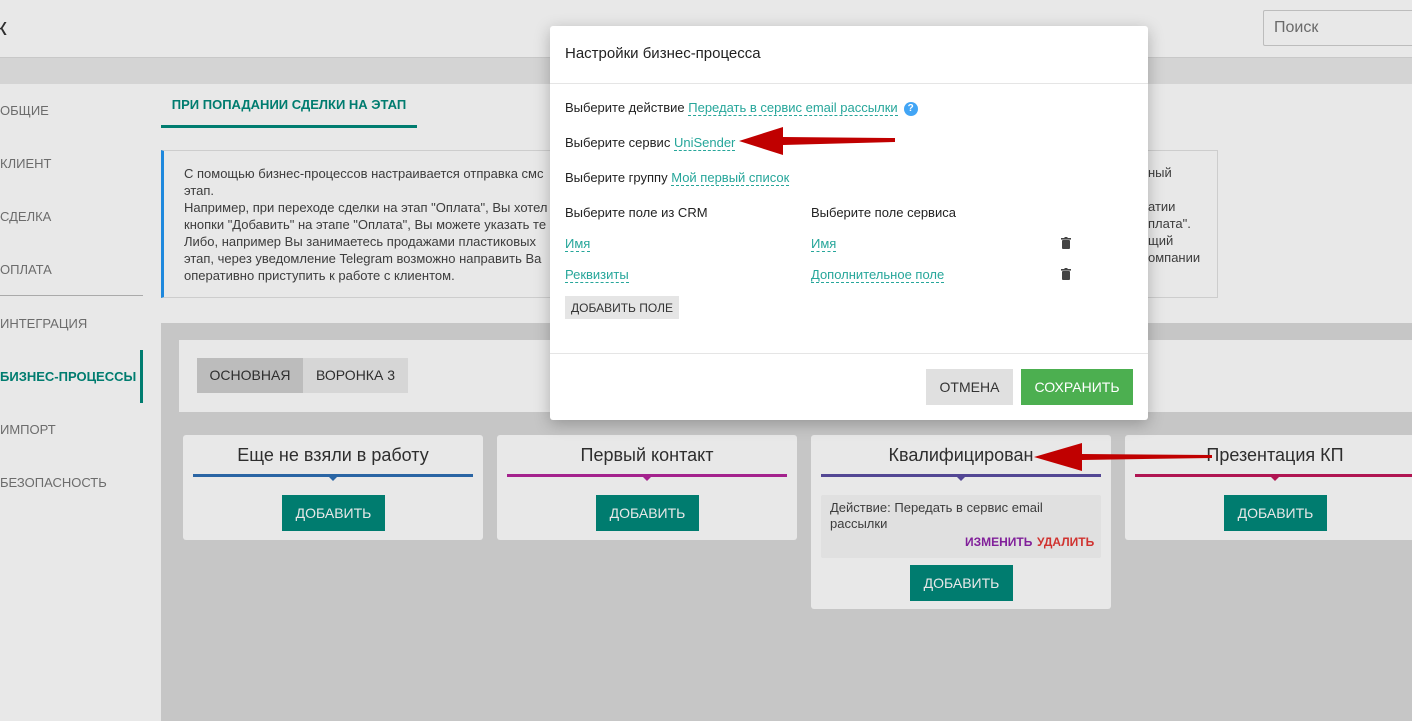 Image resolution: width=1412 pixels, height=721 pixels. I want to click on crm-field-link: Имя, so click(578, 244).